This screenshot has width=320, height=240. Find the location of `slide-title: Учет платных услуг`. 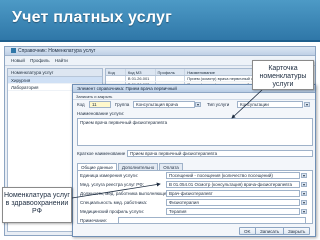

slide-title: Учет платных услуг is located at coordinates (92, 17).